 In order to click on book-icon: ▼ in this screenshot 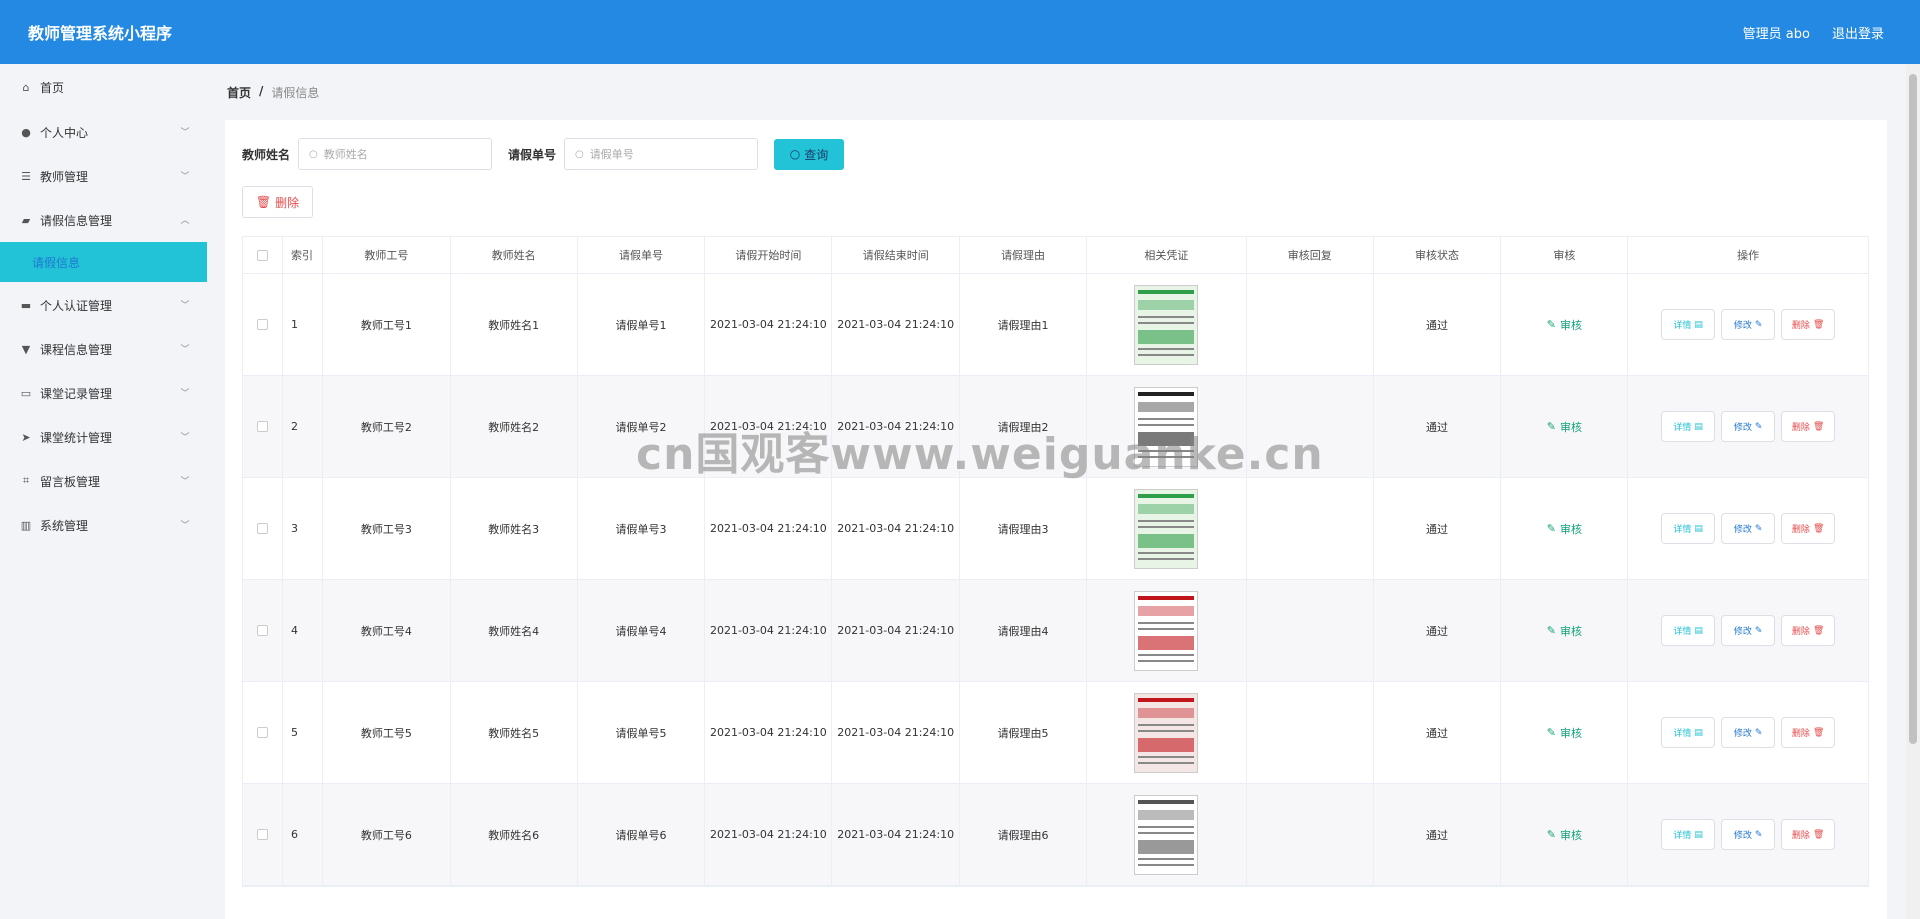, I will do `click(26, 349)`.